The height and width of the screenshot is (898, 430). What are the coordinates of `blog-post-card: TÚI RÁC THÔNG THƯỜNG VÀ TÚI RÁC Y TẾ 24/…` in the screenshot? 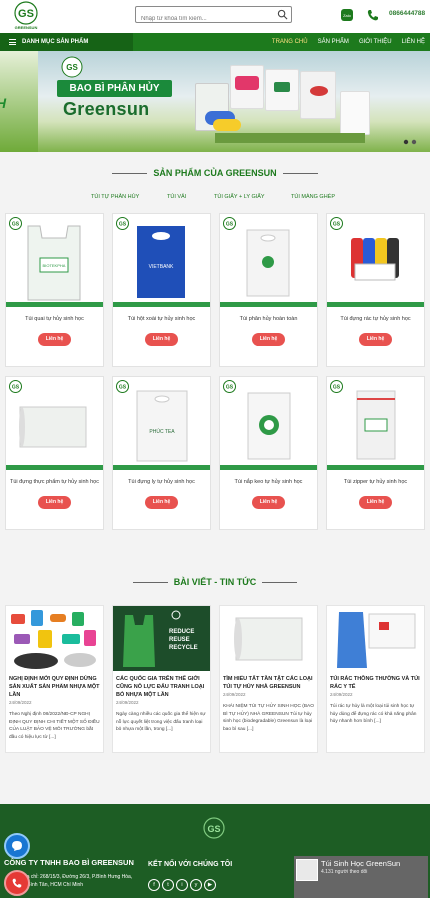 It's located at (375, 679).